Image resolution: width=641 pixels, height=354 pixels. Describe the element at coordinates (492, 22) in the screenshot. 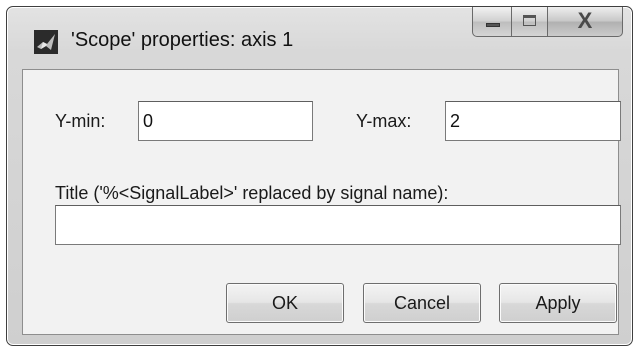

I see `minimize-button` at that location.